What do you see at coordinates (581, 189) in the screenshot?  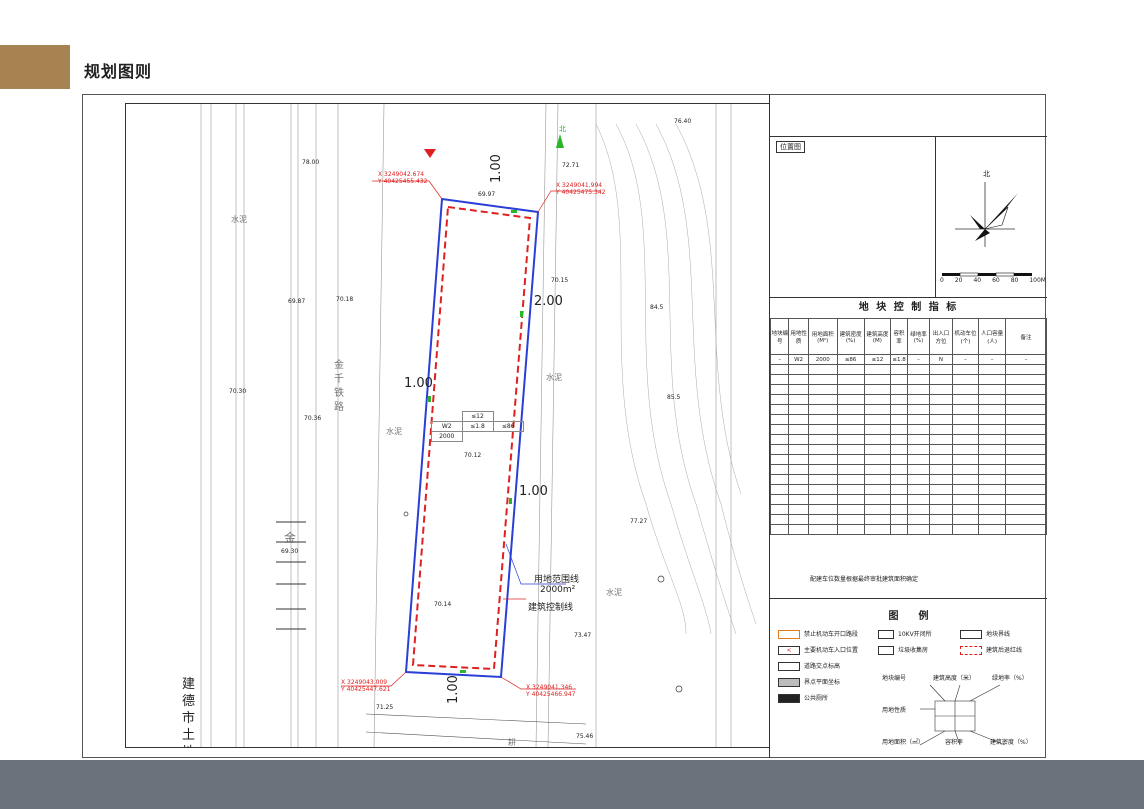 I see `coord-label: X 3249041.994 Y 40425475.342` at bounding box center [581, 189].